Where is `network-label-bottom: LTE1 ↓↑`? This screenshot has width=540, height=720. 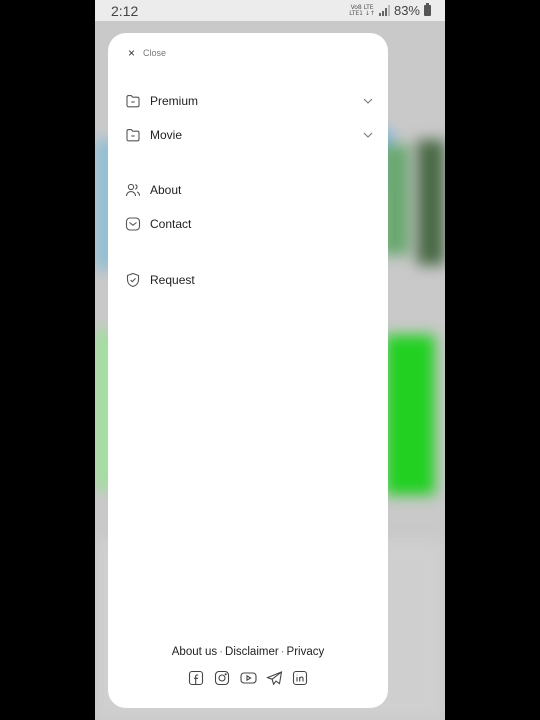
network-label-bottom: LTE1 ↓↑ is located at coordinates (362, 13).